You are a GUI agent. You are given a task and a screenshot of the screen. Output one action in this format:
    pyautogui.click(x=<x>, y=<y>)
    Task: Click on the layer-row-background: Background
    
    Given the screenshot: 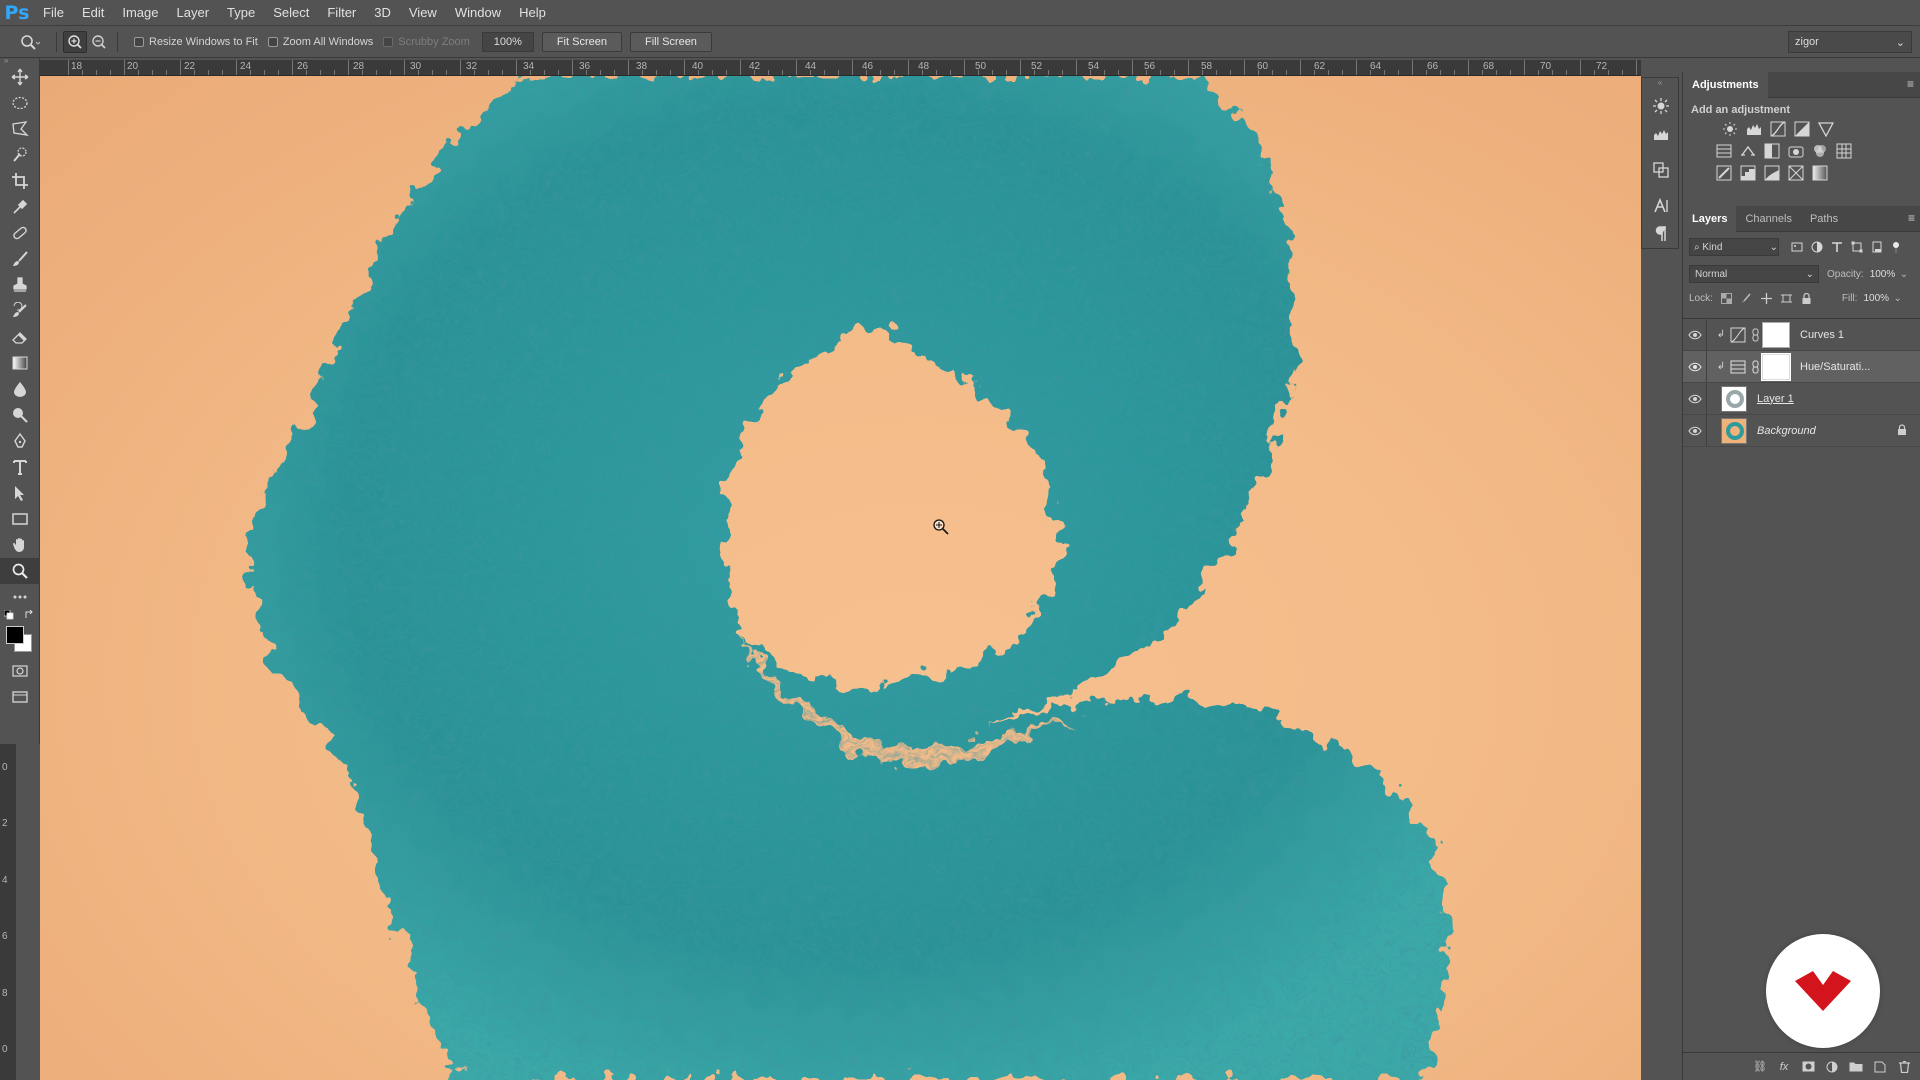 What is the action you would take?
    pyautogui.click(x=1801, y=431)
    